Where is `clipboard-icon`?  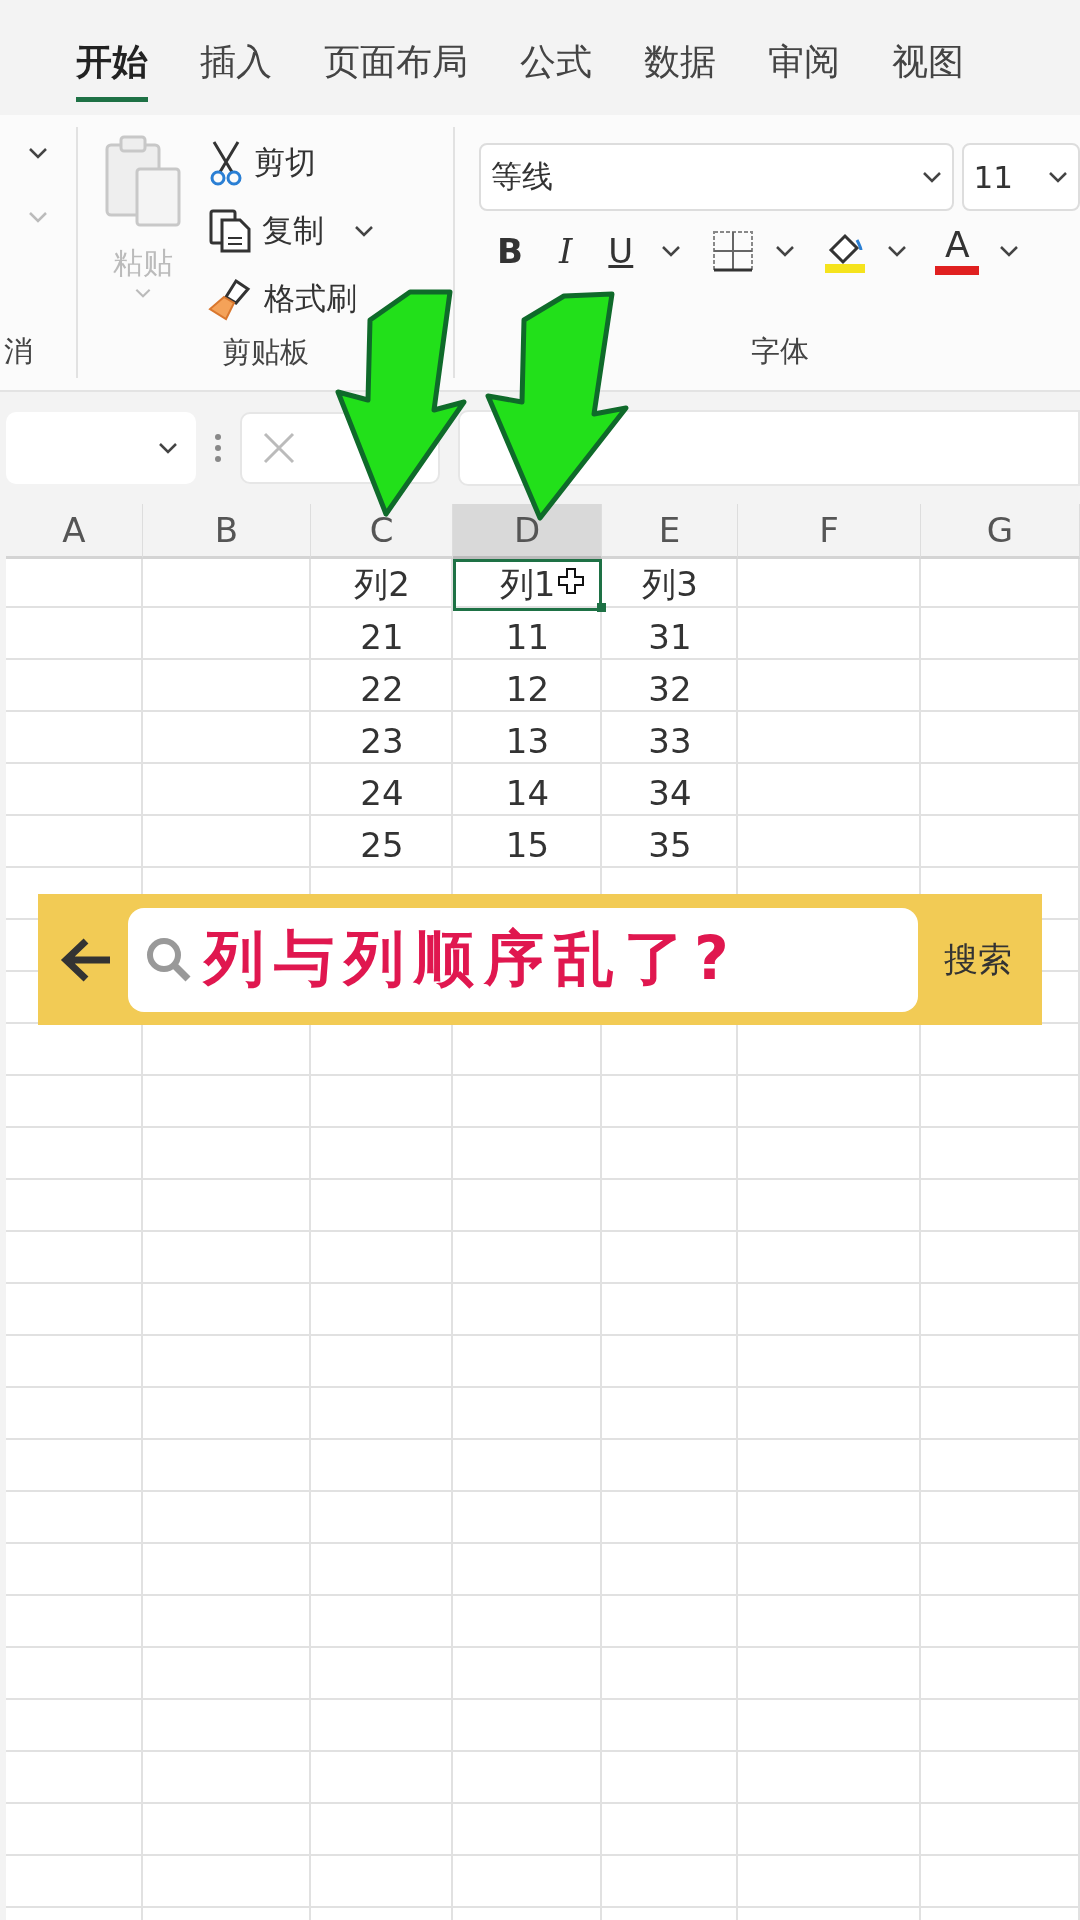 clipboard-icon is located at coordinates (143, 181).